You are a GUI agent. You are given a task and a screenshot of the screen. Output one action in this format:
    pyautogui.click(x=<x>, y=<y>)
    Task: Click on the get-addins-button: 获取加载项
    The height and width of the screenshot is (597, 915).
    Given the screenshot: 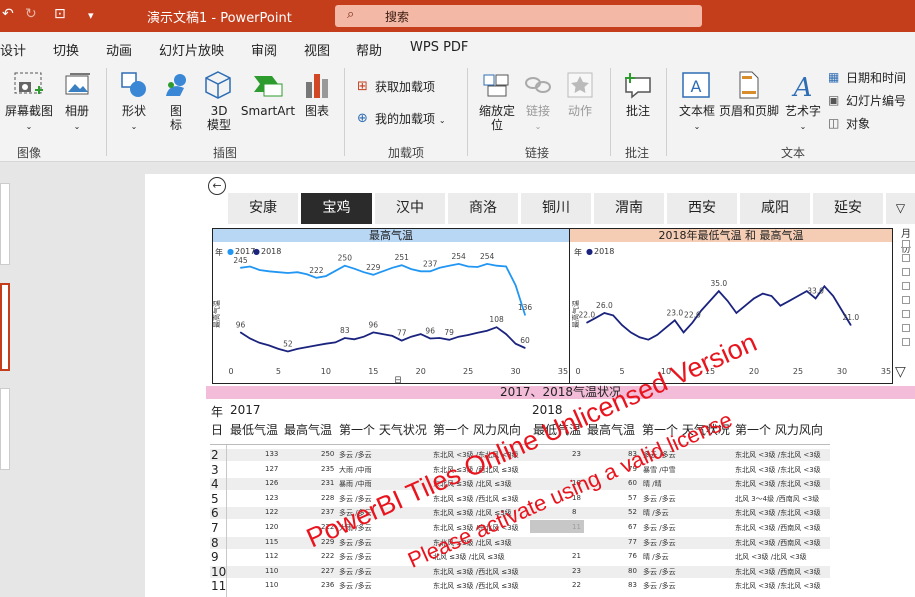 What is the action you would take?
    pyautogui.click(x=405, y=87)
    